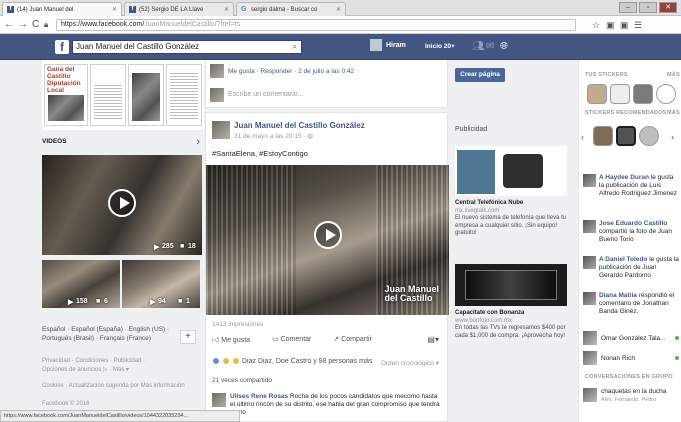 The image size is (681, 422). Describe the element at coordinates (23, 25) in the screenshot. I see `forward-icon: →` at that location.